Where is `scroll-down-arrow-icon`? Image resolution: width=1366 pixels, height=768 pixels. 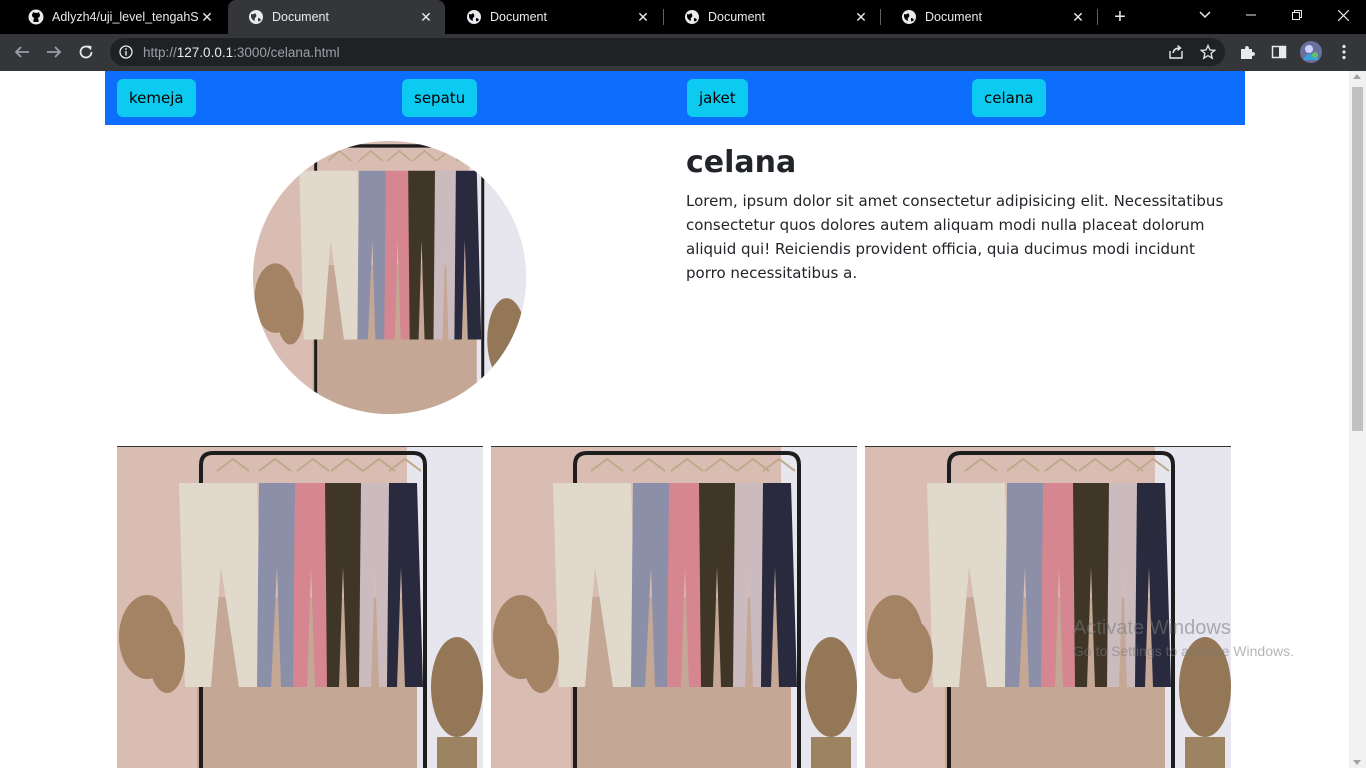
scroll-down-arrow-icon is located at coordinates (1357, 762).